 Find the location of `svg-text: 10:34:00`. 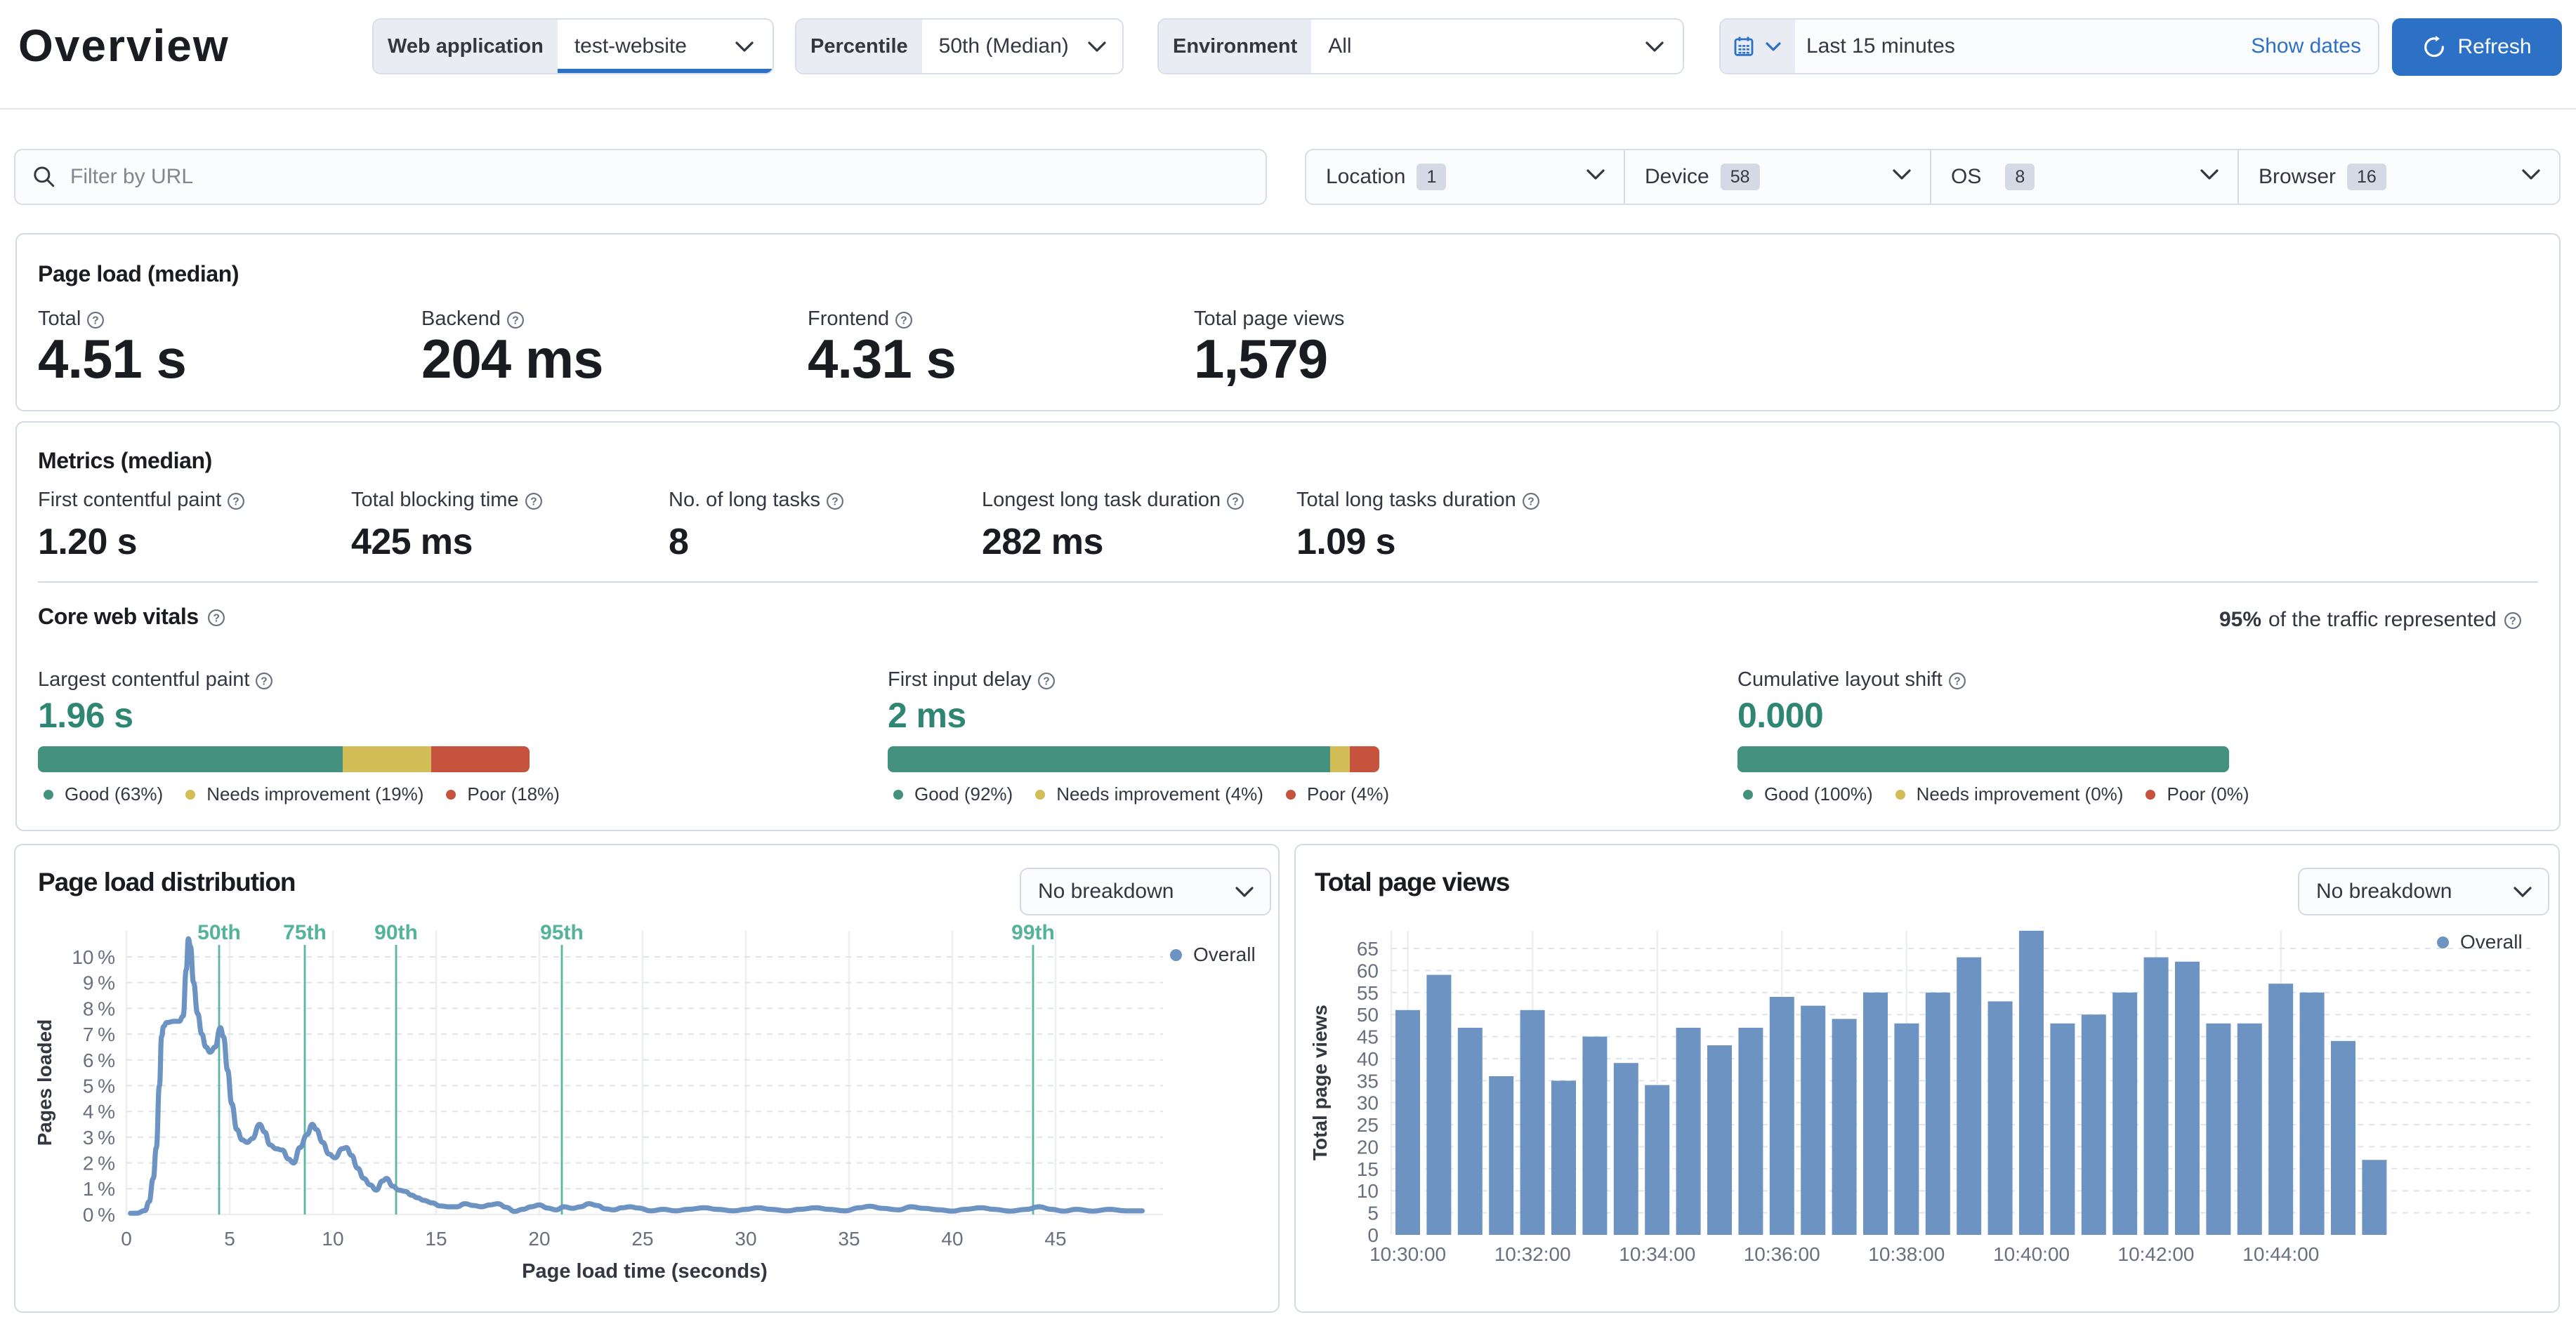

svg-text: 10:34:00 is located at coordinates (1657, 1254).